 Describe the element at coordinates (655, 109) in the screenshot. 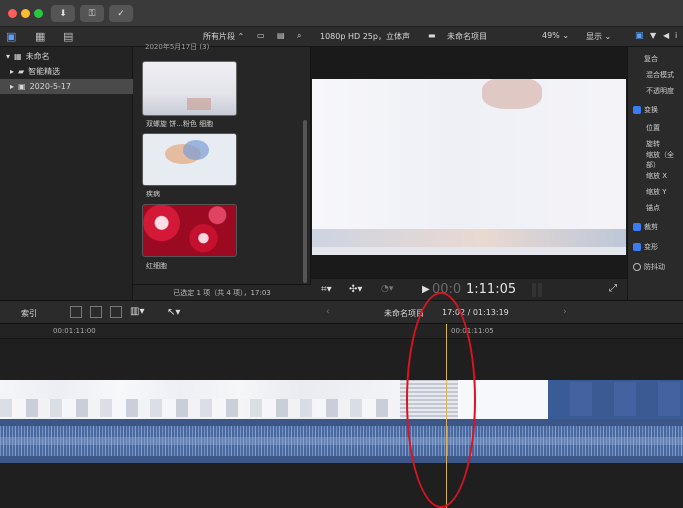

I see `inspector-row: 变换` at that location.